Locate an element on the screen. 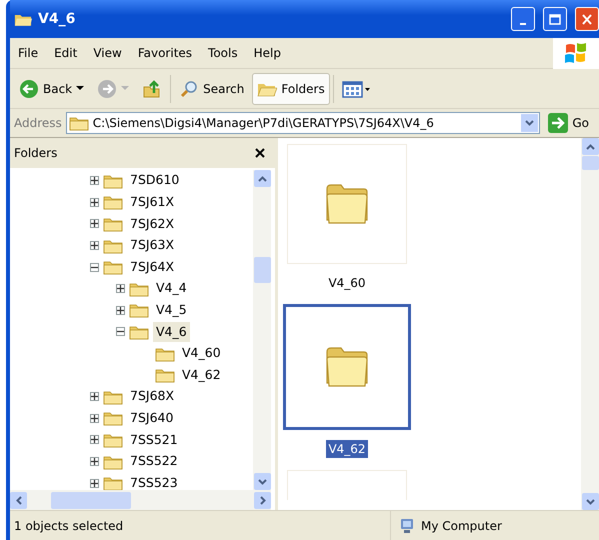  maximize-button is located at coordinates (555, 19).